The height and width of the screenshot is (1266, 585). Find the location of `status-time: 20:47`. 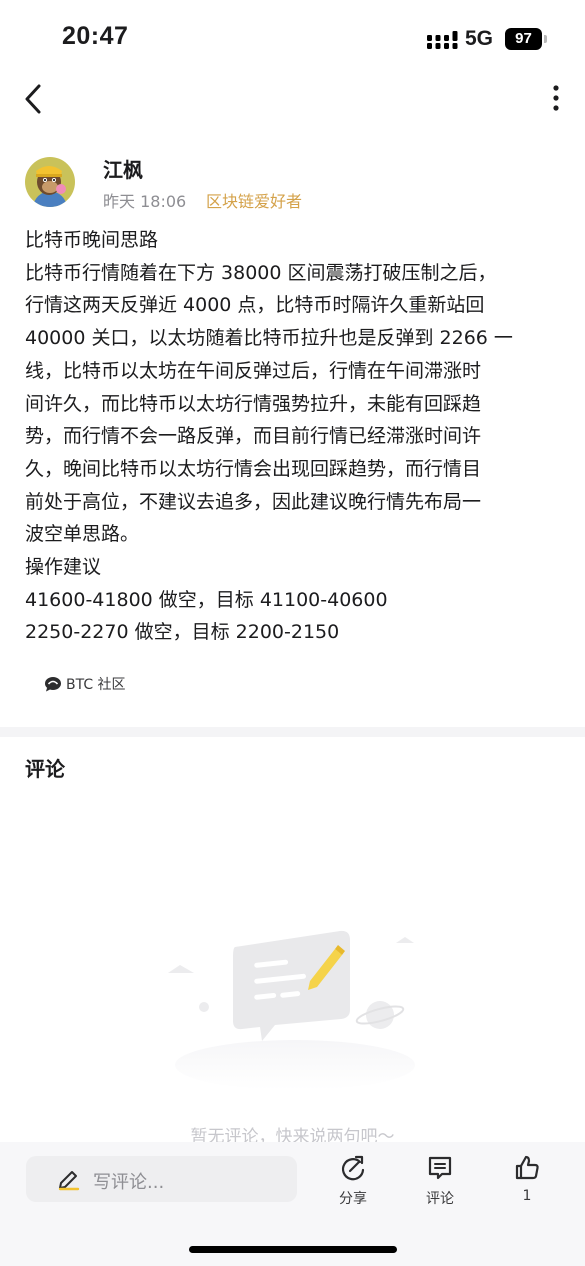

status-time: 20:47 is located at coordinates (95, 36).